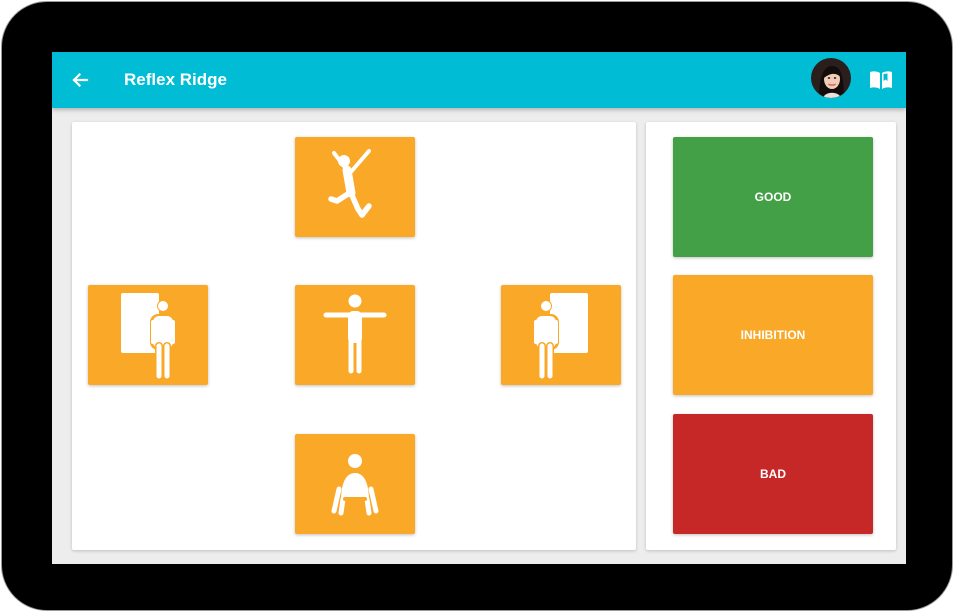  I want to click on jumping-figure-icon, so click(350, 183).